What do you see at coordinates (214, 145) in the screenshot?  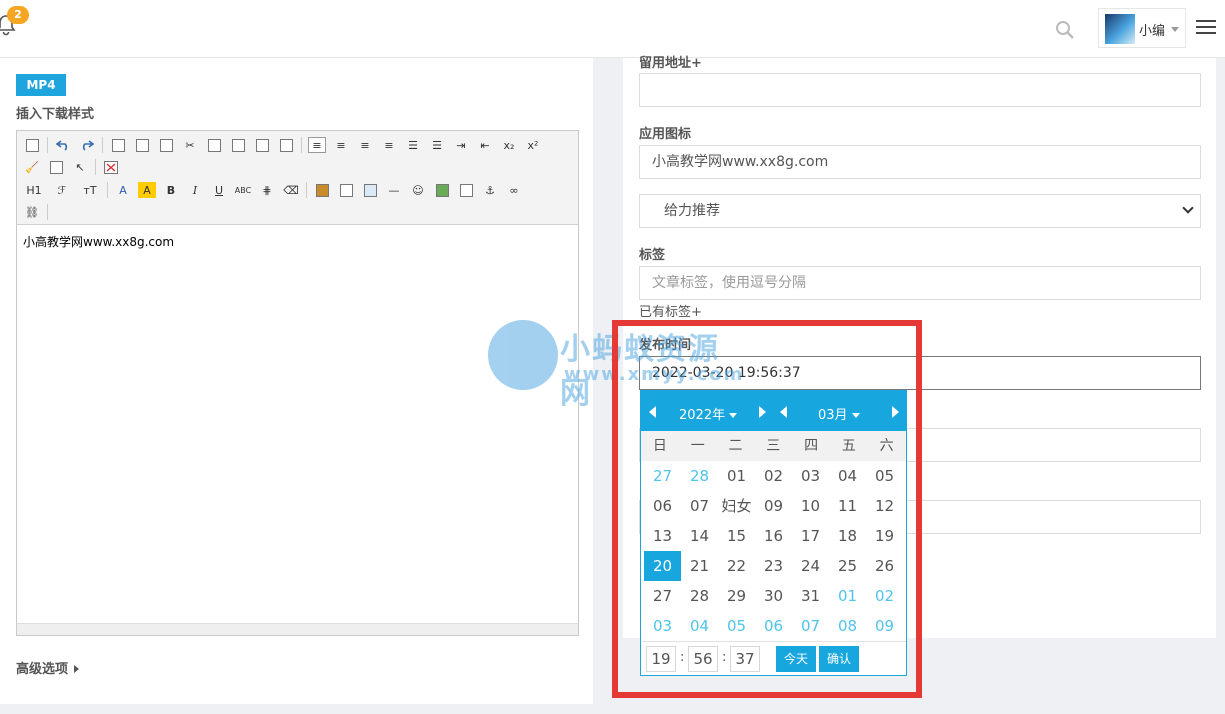 I see `copy-icon` at bounding box center [214, 145].